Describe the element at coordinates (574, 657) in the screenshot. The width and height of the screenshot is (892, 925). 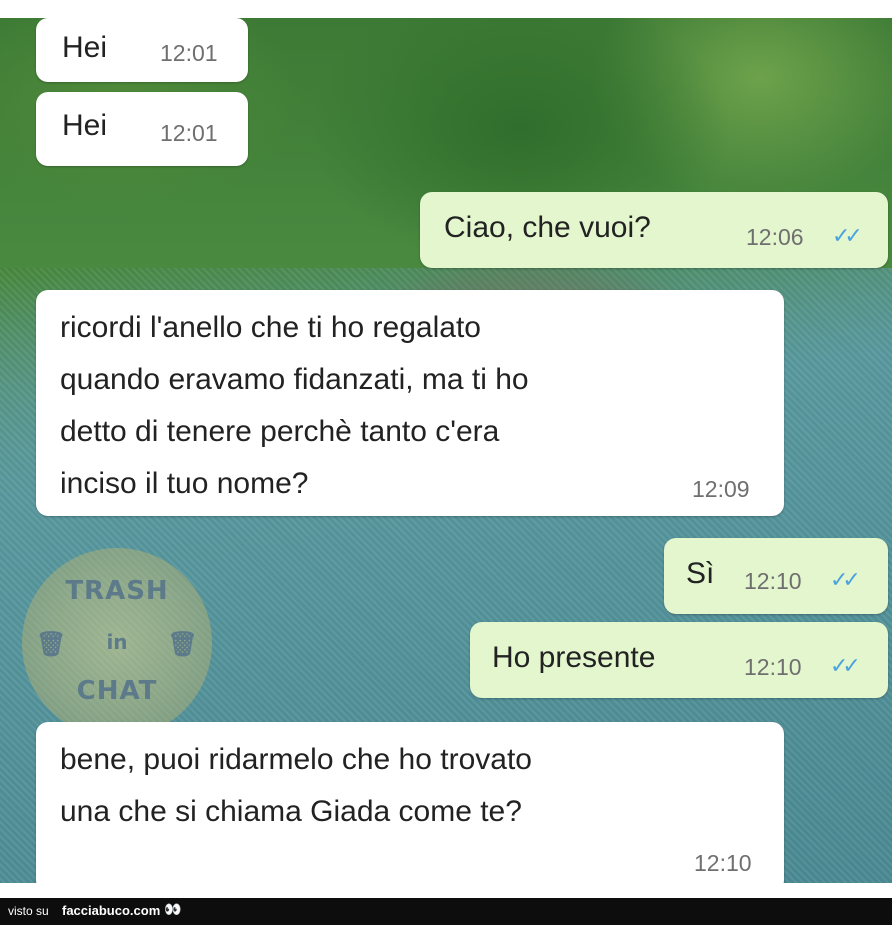
I see `message-text: Ho presente` at that location.